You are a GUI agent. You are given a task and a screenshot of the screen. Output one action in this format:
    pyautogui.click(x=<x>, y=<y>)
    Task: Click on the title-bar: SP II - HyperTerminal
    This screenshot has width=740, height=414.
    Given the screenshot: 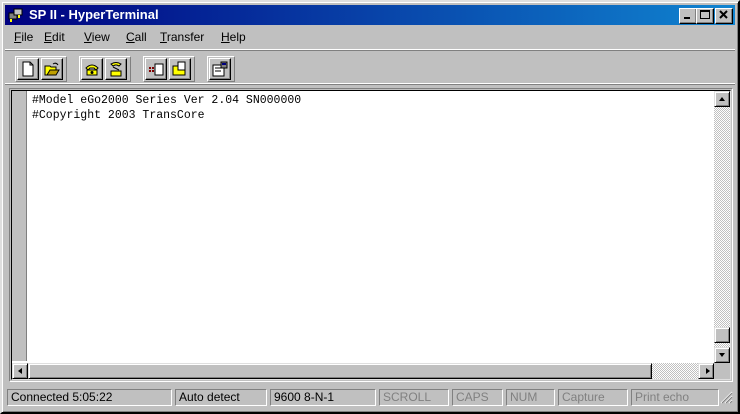 What is the action you would take?
    pyautogui.click(x=370, y=15)
    